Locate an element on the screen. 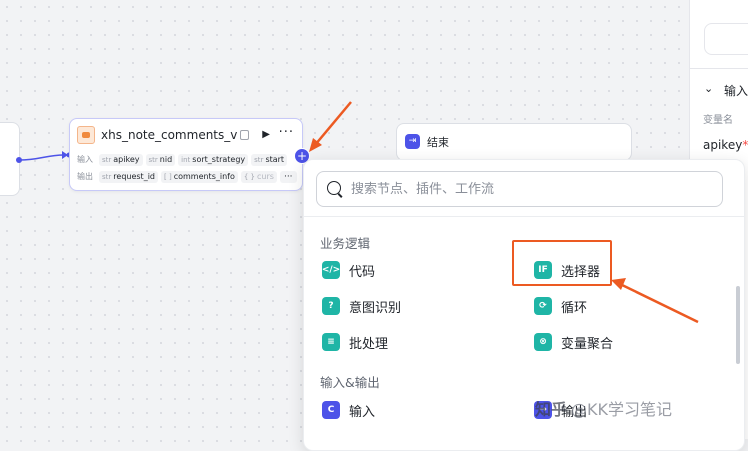  param-tag: [ ] comments_info is located at coordinates (199, 176).